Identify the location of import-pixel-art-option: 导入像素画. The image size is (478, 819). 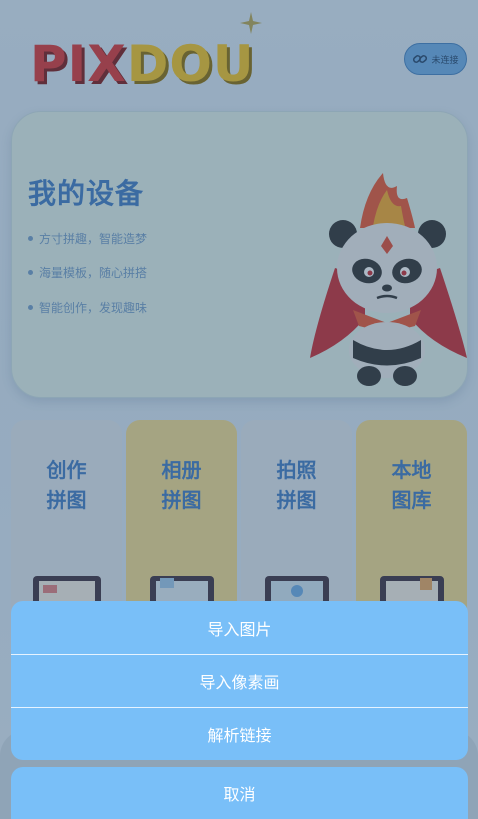
(239, 680).